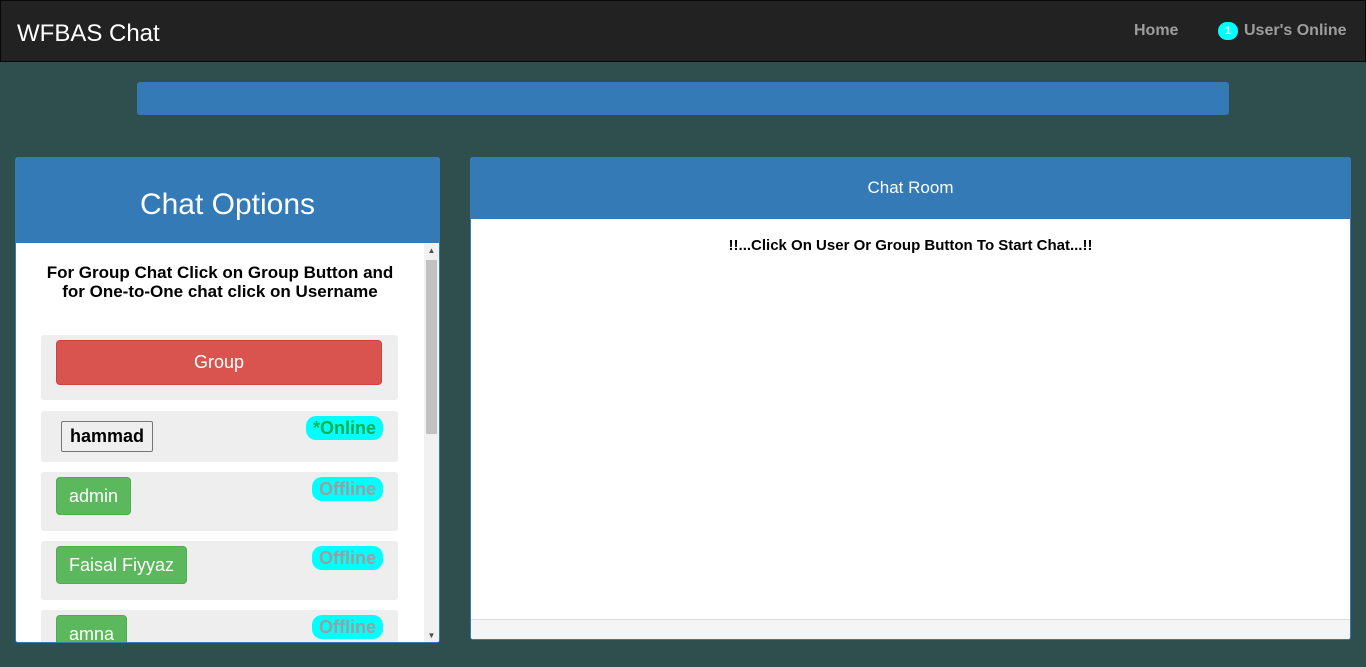 This screenshot has height=667, width=1366. Describe the element at coordinates (219, 570) in the screenshot. I see `user-row: Faisal Fiyyaz Offline` at that location.